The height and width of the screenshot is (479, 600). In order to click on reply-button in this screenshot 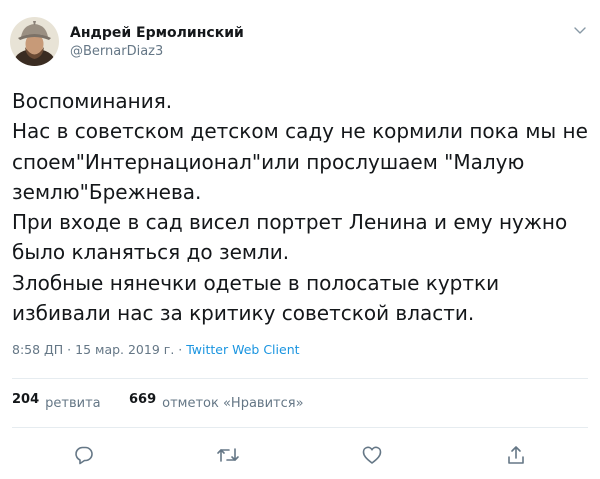, I will do `click(84, 455)`.